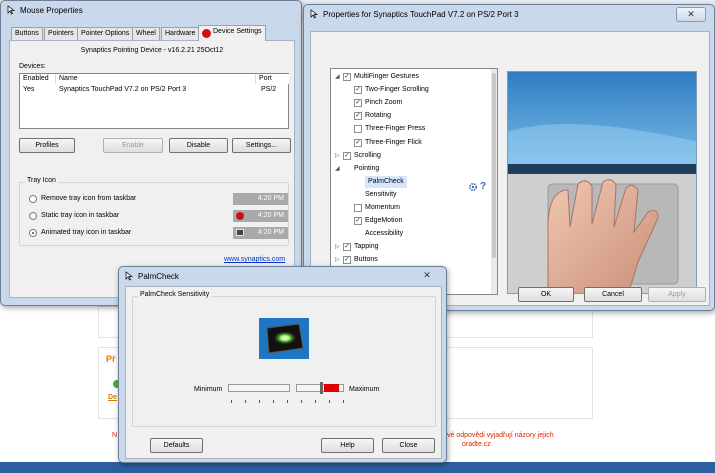  Describe the element at coordinates (240, 216) in the screenshot. I see `synaptics-tray-icon` at that location.